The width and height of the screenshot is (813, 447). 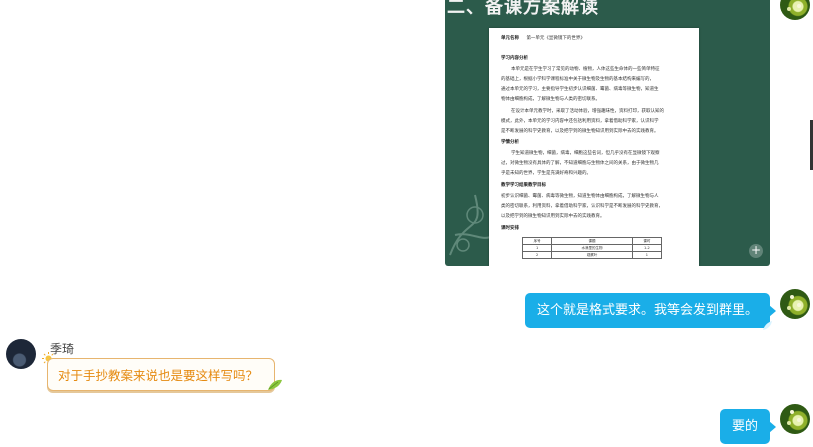 I want to click on doc-text-line: 本单元是在学生学习了常见的动物、植物，人体这些生命体的一些简单特征, so click(x=585, y=69).